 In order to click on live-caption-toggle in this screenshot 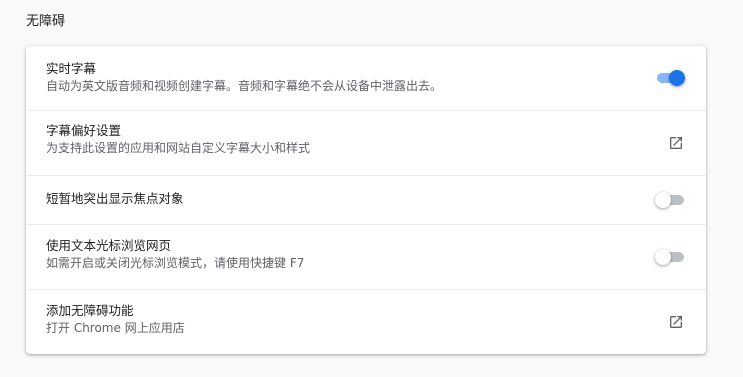, I will do `click(670, 78)`.